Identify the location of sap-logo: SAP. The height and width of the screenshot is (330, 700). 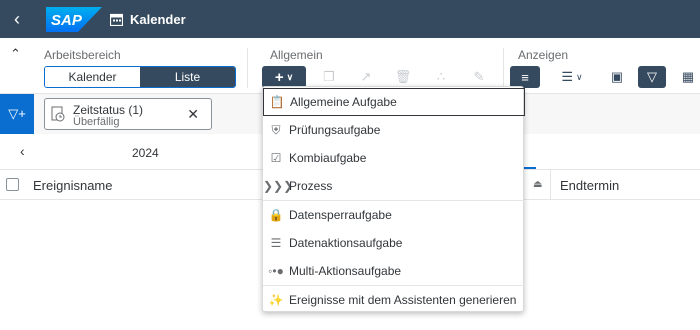
(74, 19).